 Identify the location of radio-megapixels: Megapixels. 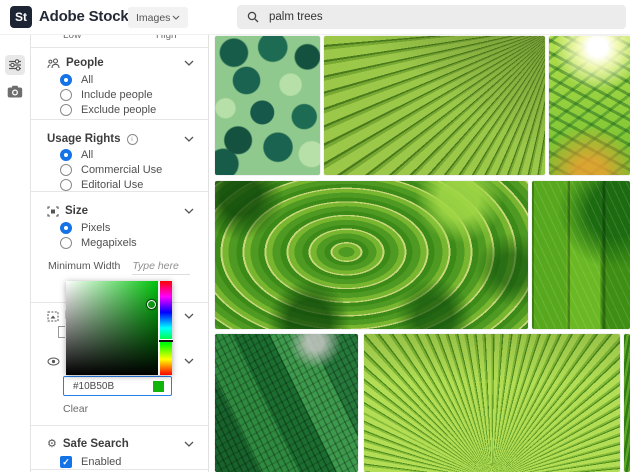
(98, 242).